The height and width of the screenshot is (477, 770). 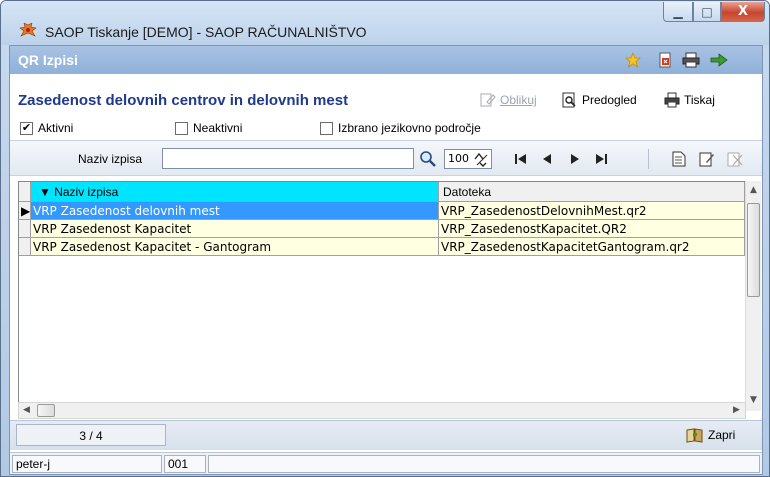 What do you see at coordinates (87, 464) in the screenshot?
I see `user-name: peter-j` at bounding box center [87, 464].